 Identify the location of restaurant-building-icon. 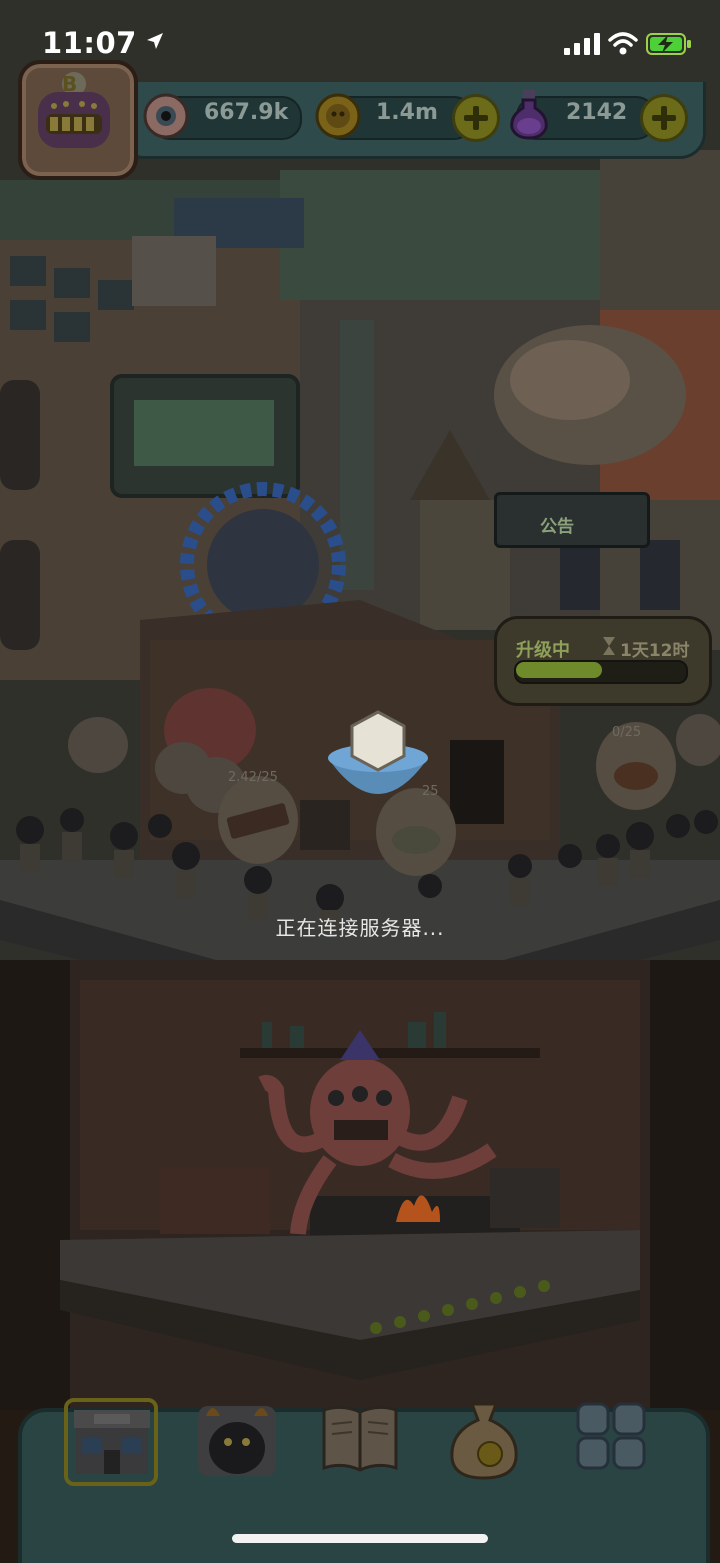
(111, 1442).